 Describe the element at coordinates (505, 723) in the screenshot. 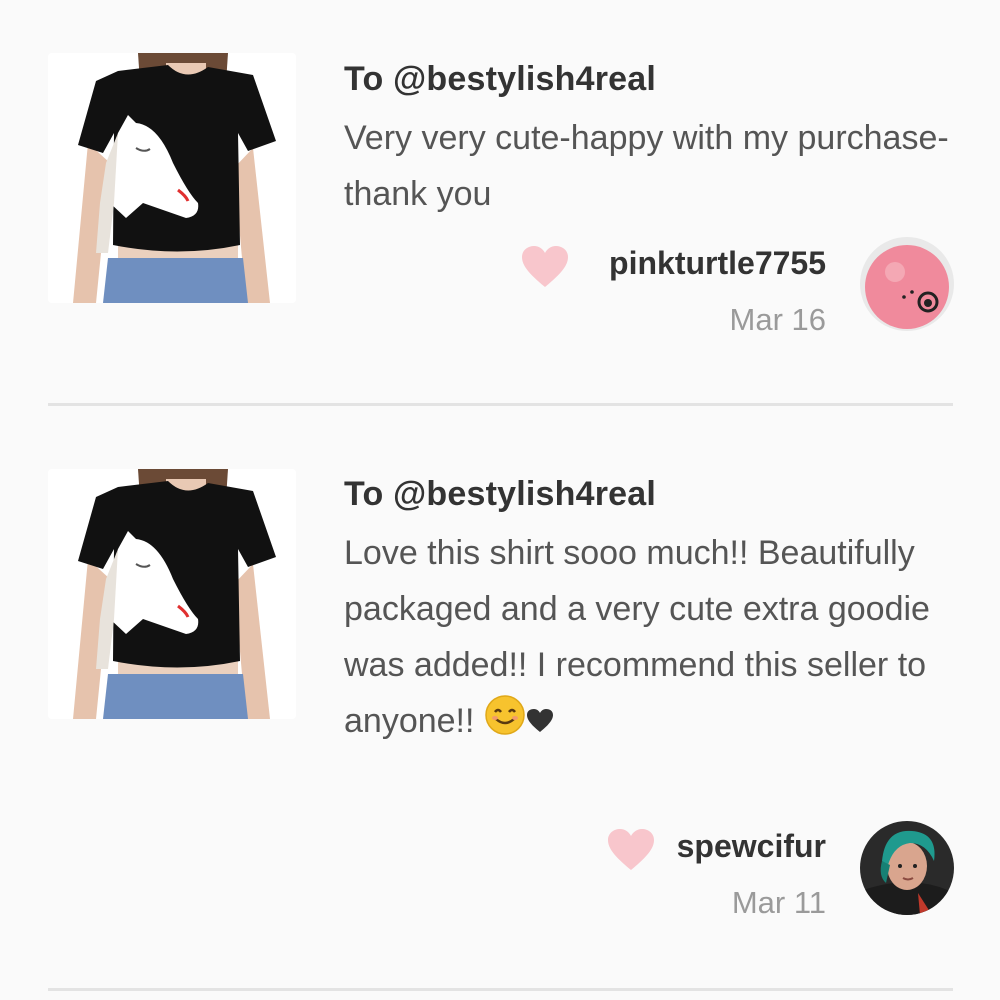

I see `smiling-face-emoji` at that location.